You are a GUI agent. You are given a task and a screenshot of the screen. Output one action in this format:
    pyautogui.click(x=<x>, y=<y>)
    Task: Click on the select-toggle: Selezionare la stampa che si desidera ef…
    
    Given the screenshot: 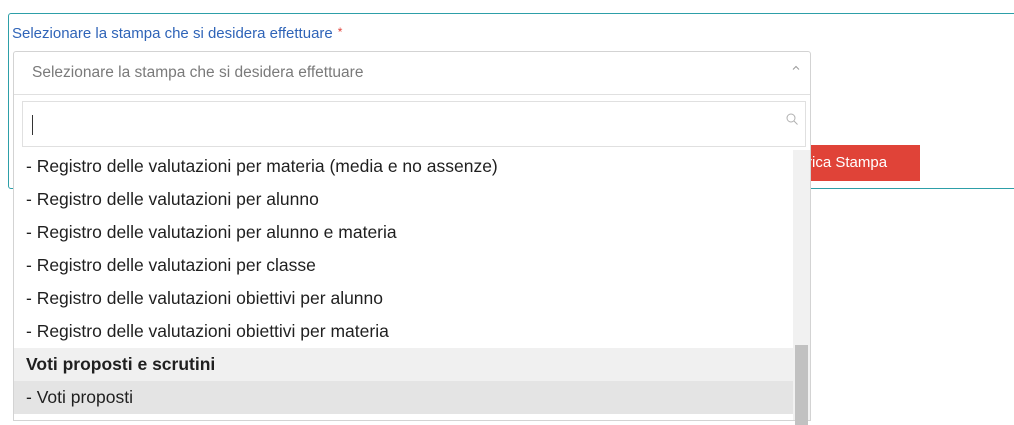 What is the action you would take?
    pyautogui.click(x=412, y=73)
    